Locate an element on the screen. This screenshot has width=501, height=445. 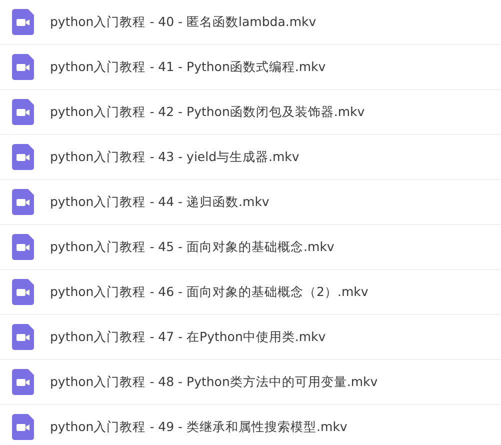
file-name: python入门教程 - 48 - Python类方法中的可用变量.mkv is located at coordinates (214, 382).